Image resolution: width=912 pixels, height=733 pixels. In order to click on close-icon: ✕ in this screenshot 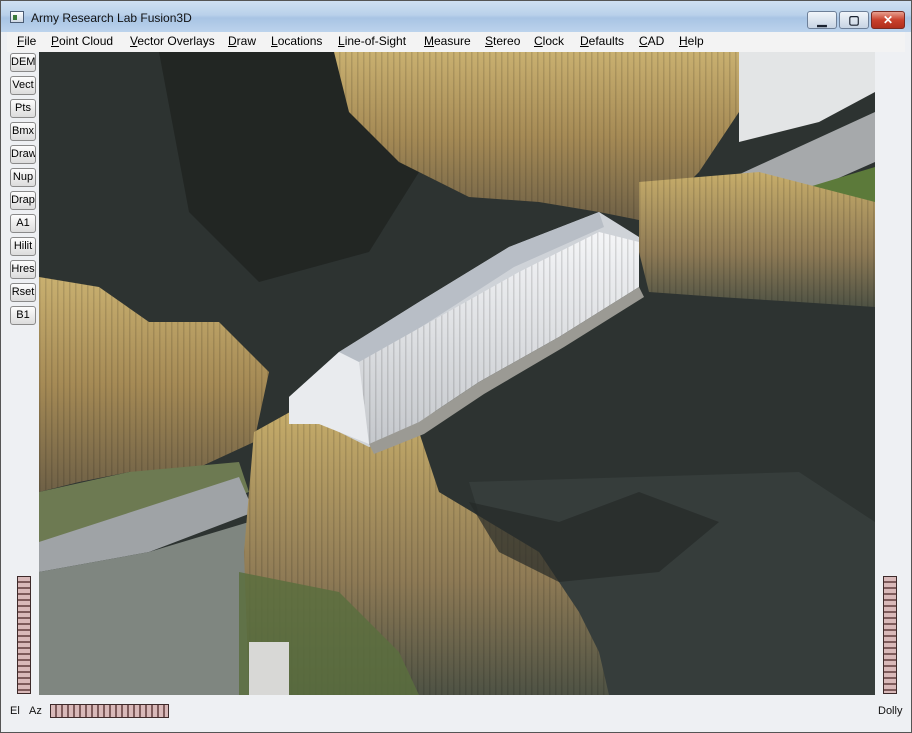, I will do `click(888, 20)`.